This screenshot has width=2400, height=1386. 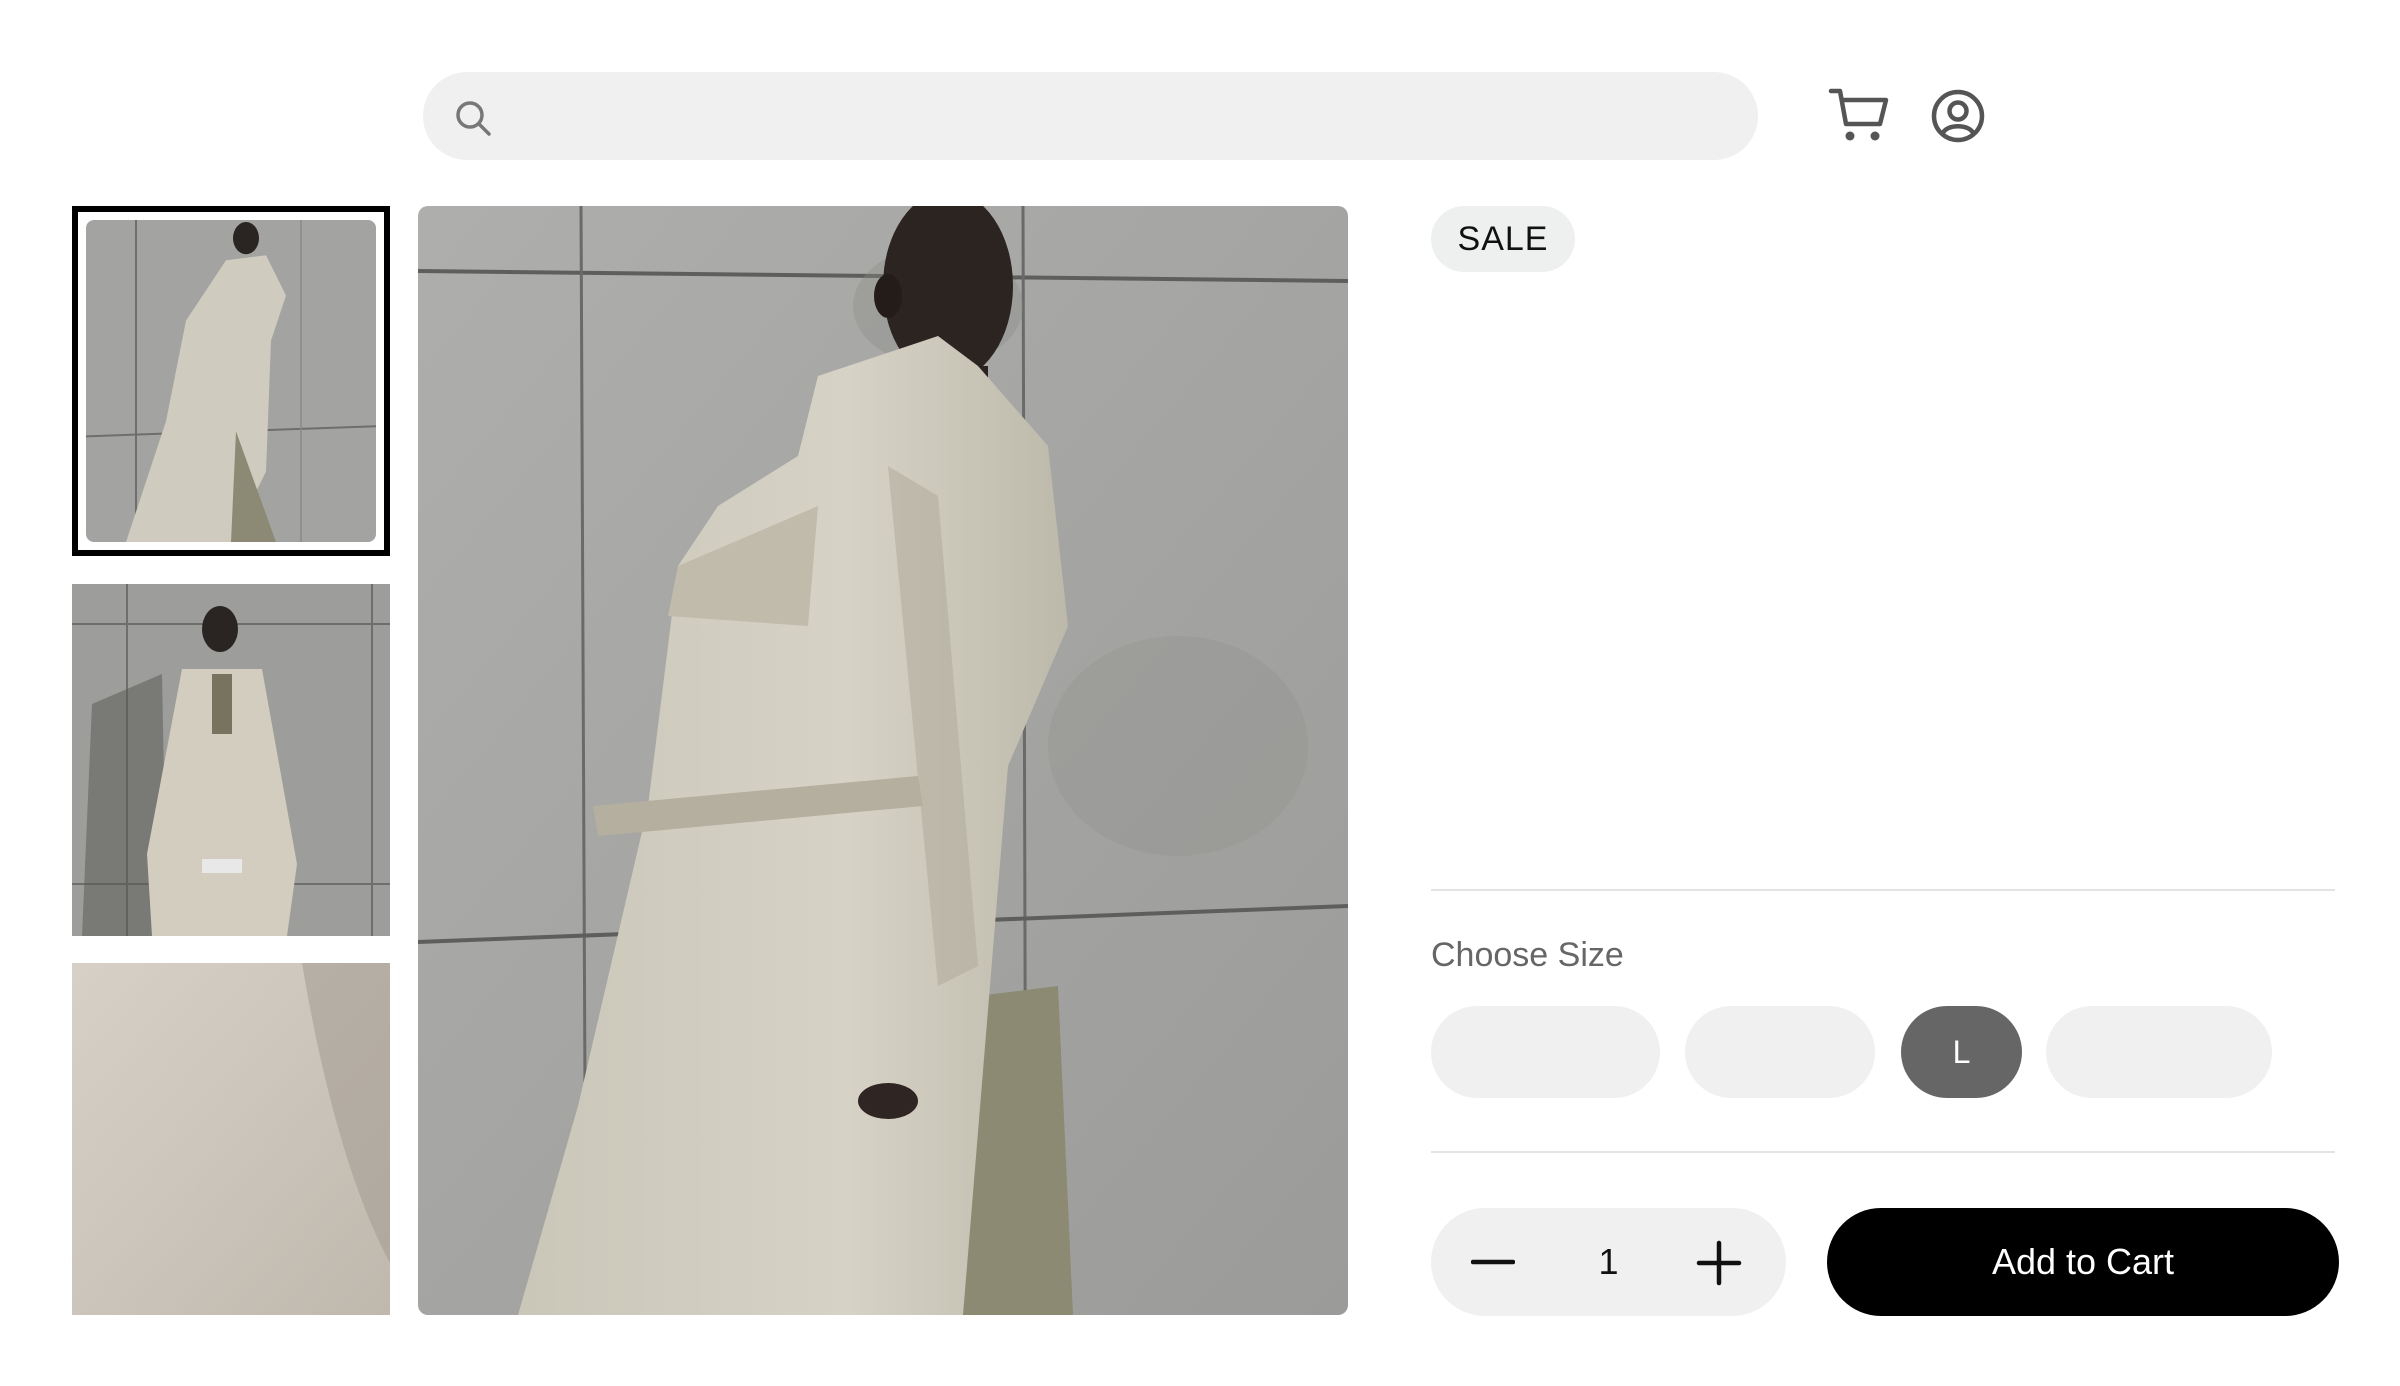 I want to click on size-label: Choose Size, so click(x=1527, y=955).